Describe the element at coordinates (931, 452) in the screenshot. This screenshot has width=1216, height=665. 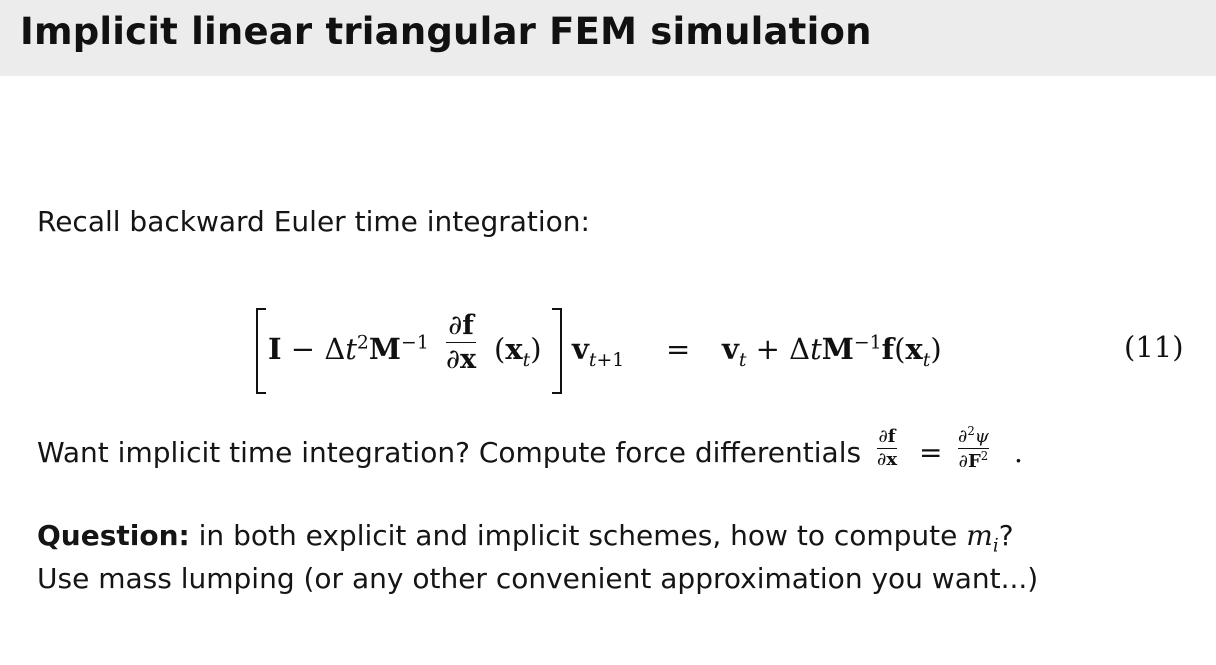
I see `inline-equals: =` at that location.